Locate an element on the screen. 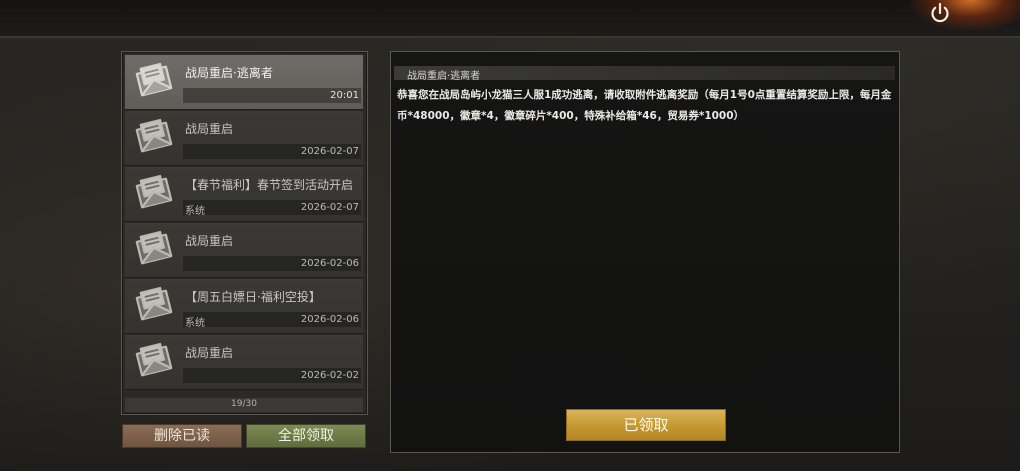 This screenshot has height=471, width=1020. detail-title: 战局重启·逃离者 is located at coordinates (444, 76).